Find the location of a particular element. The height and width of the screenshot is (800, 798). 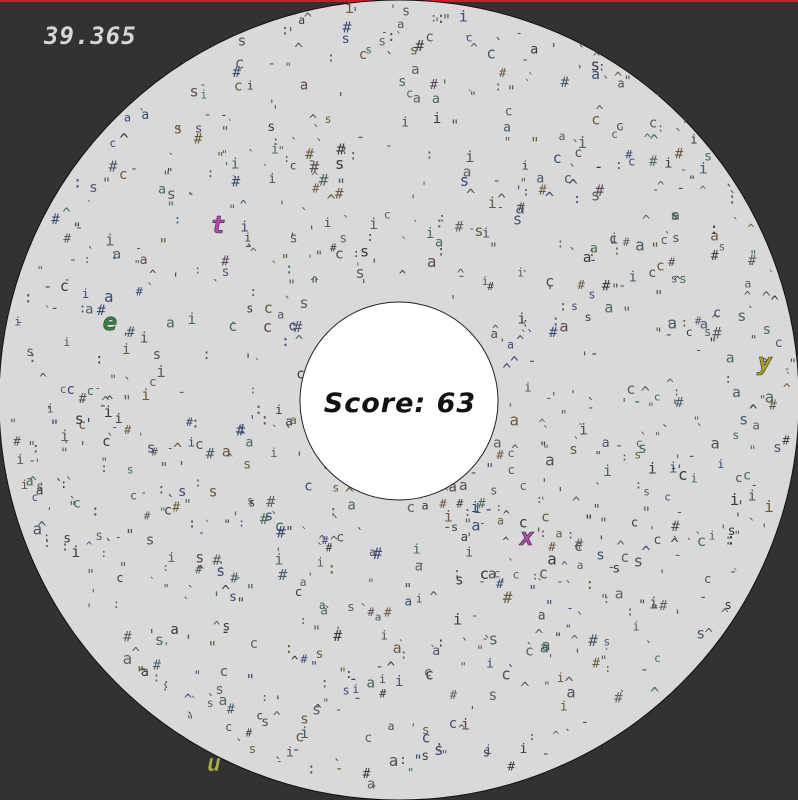

target-letter-u: u is located at coordinates (213, 763).